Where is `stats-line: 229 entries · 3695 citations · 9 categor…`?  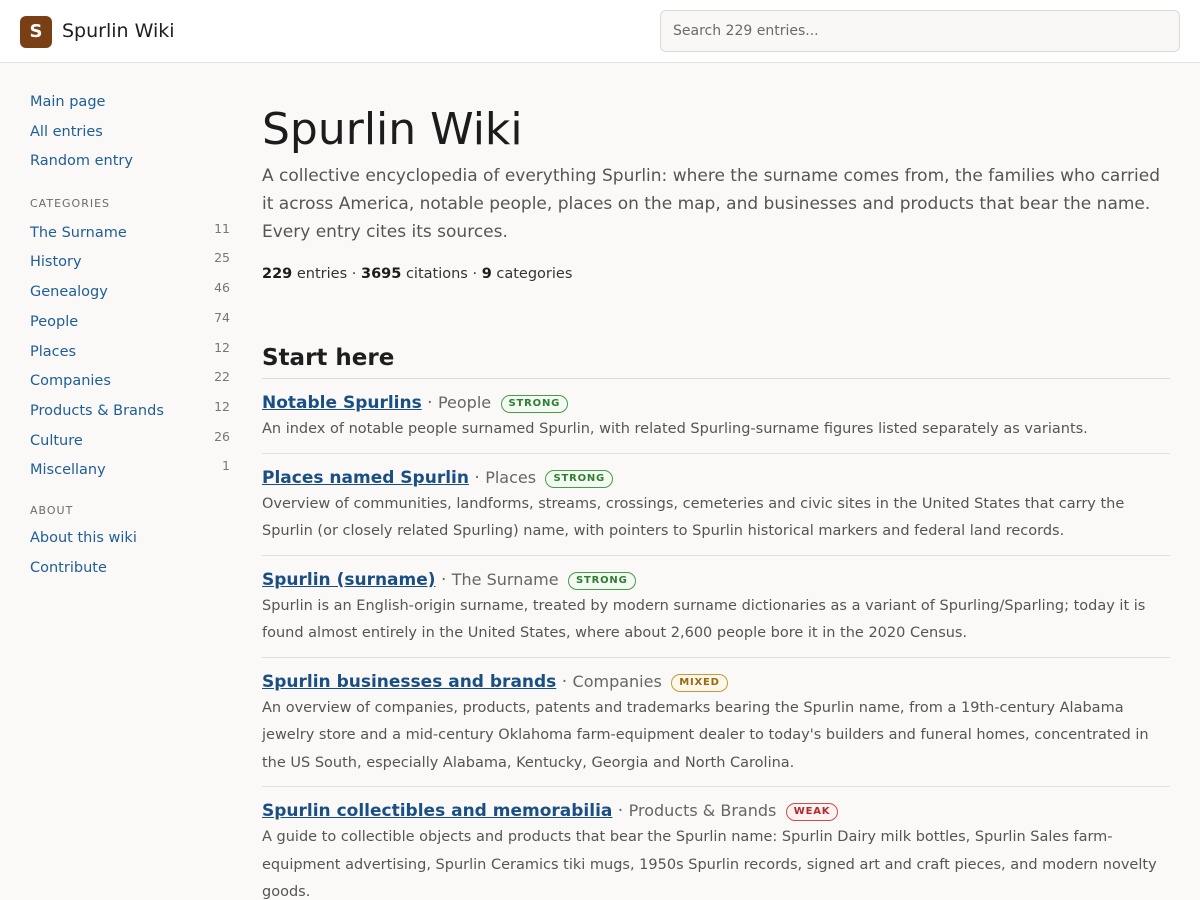 stats-line: 229 entries · 3695 citations · 9 categor… is located at coordinates (716, 274).